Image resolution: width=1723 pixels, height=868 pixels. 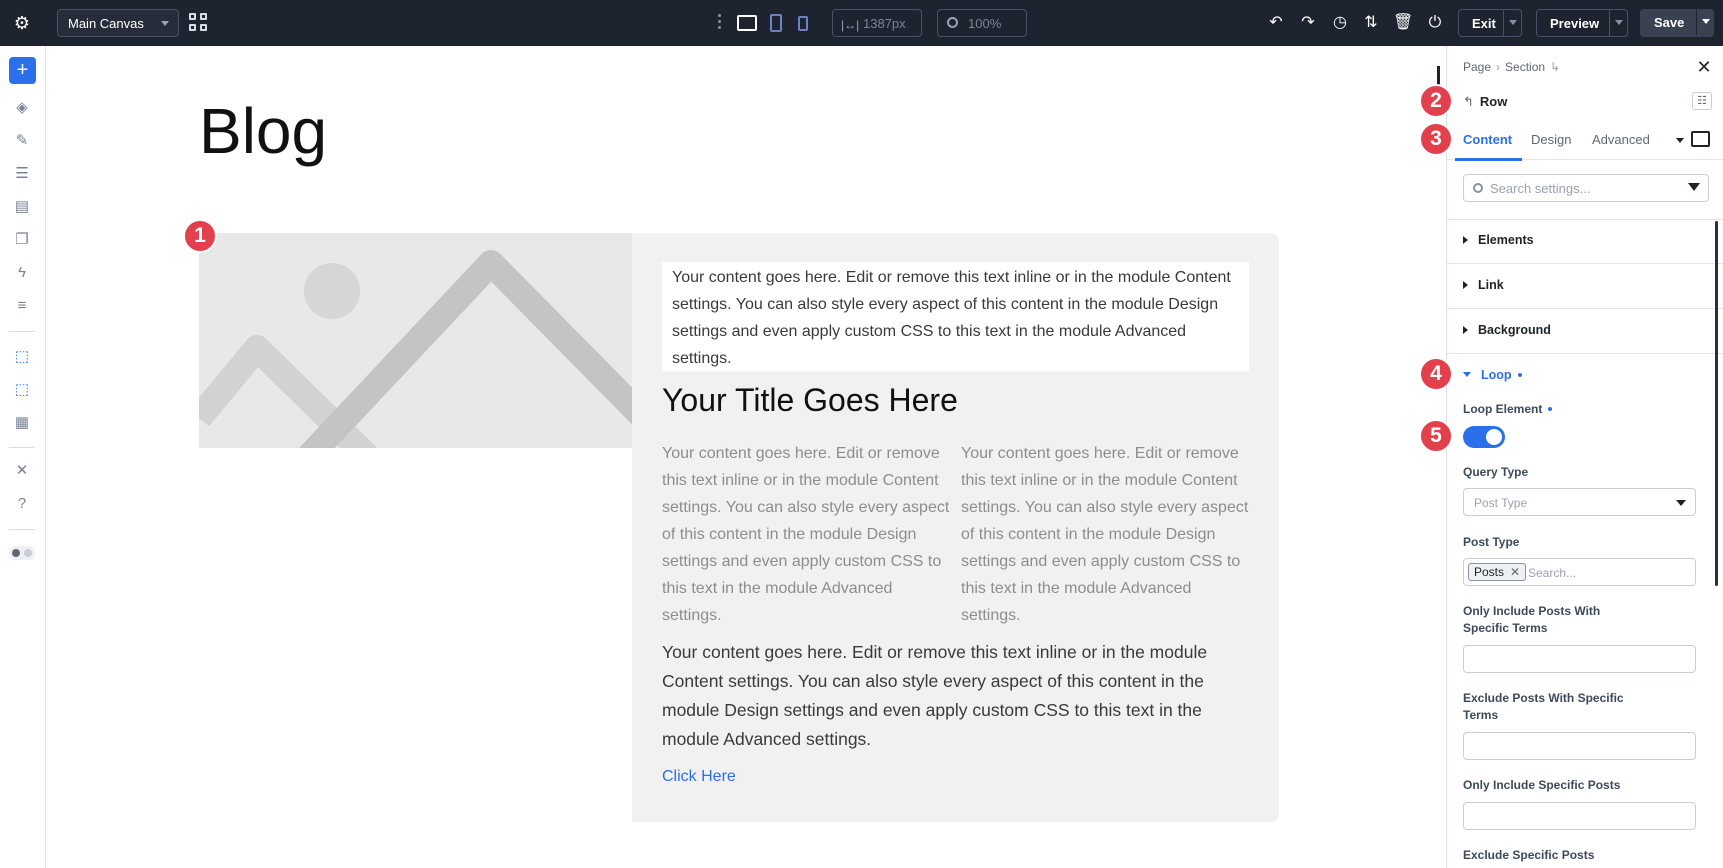 I want to click on modified-dot, so click(x=1550, y=409).